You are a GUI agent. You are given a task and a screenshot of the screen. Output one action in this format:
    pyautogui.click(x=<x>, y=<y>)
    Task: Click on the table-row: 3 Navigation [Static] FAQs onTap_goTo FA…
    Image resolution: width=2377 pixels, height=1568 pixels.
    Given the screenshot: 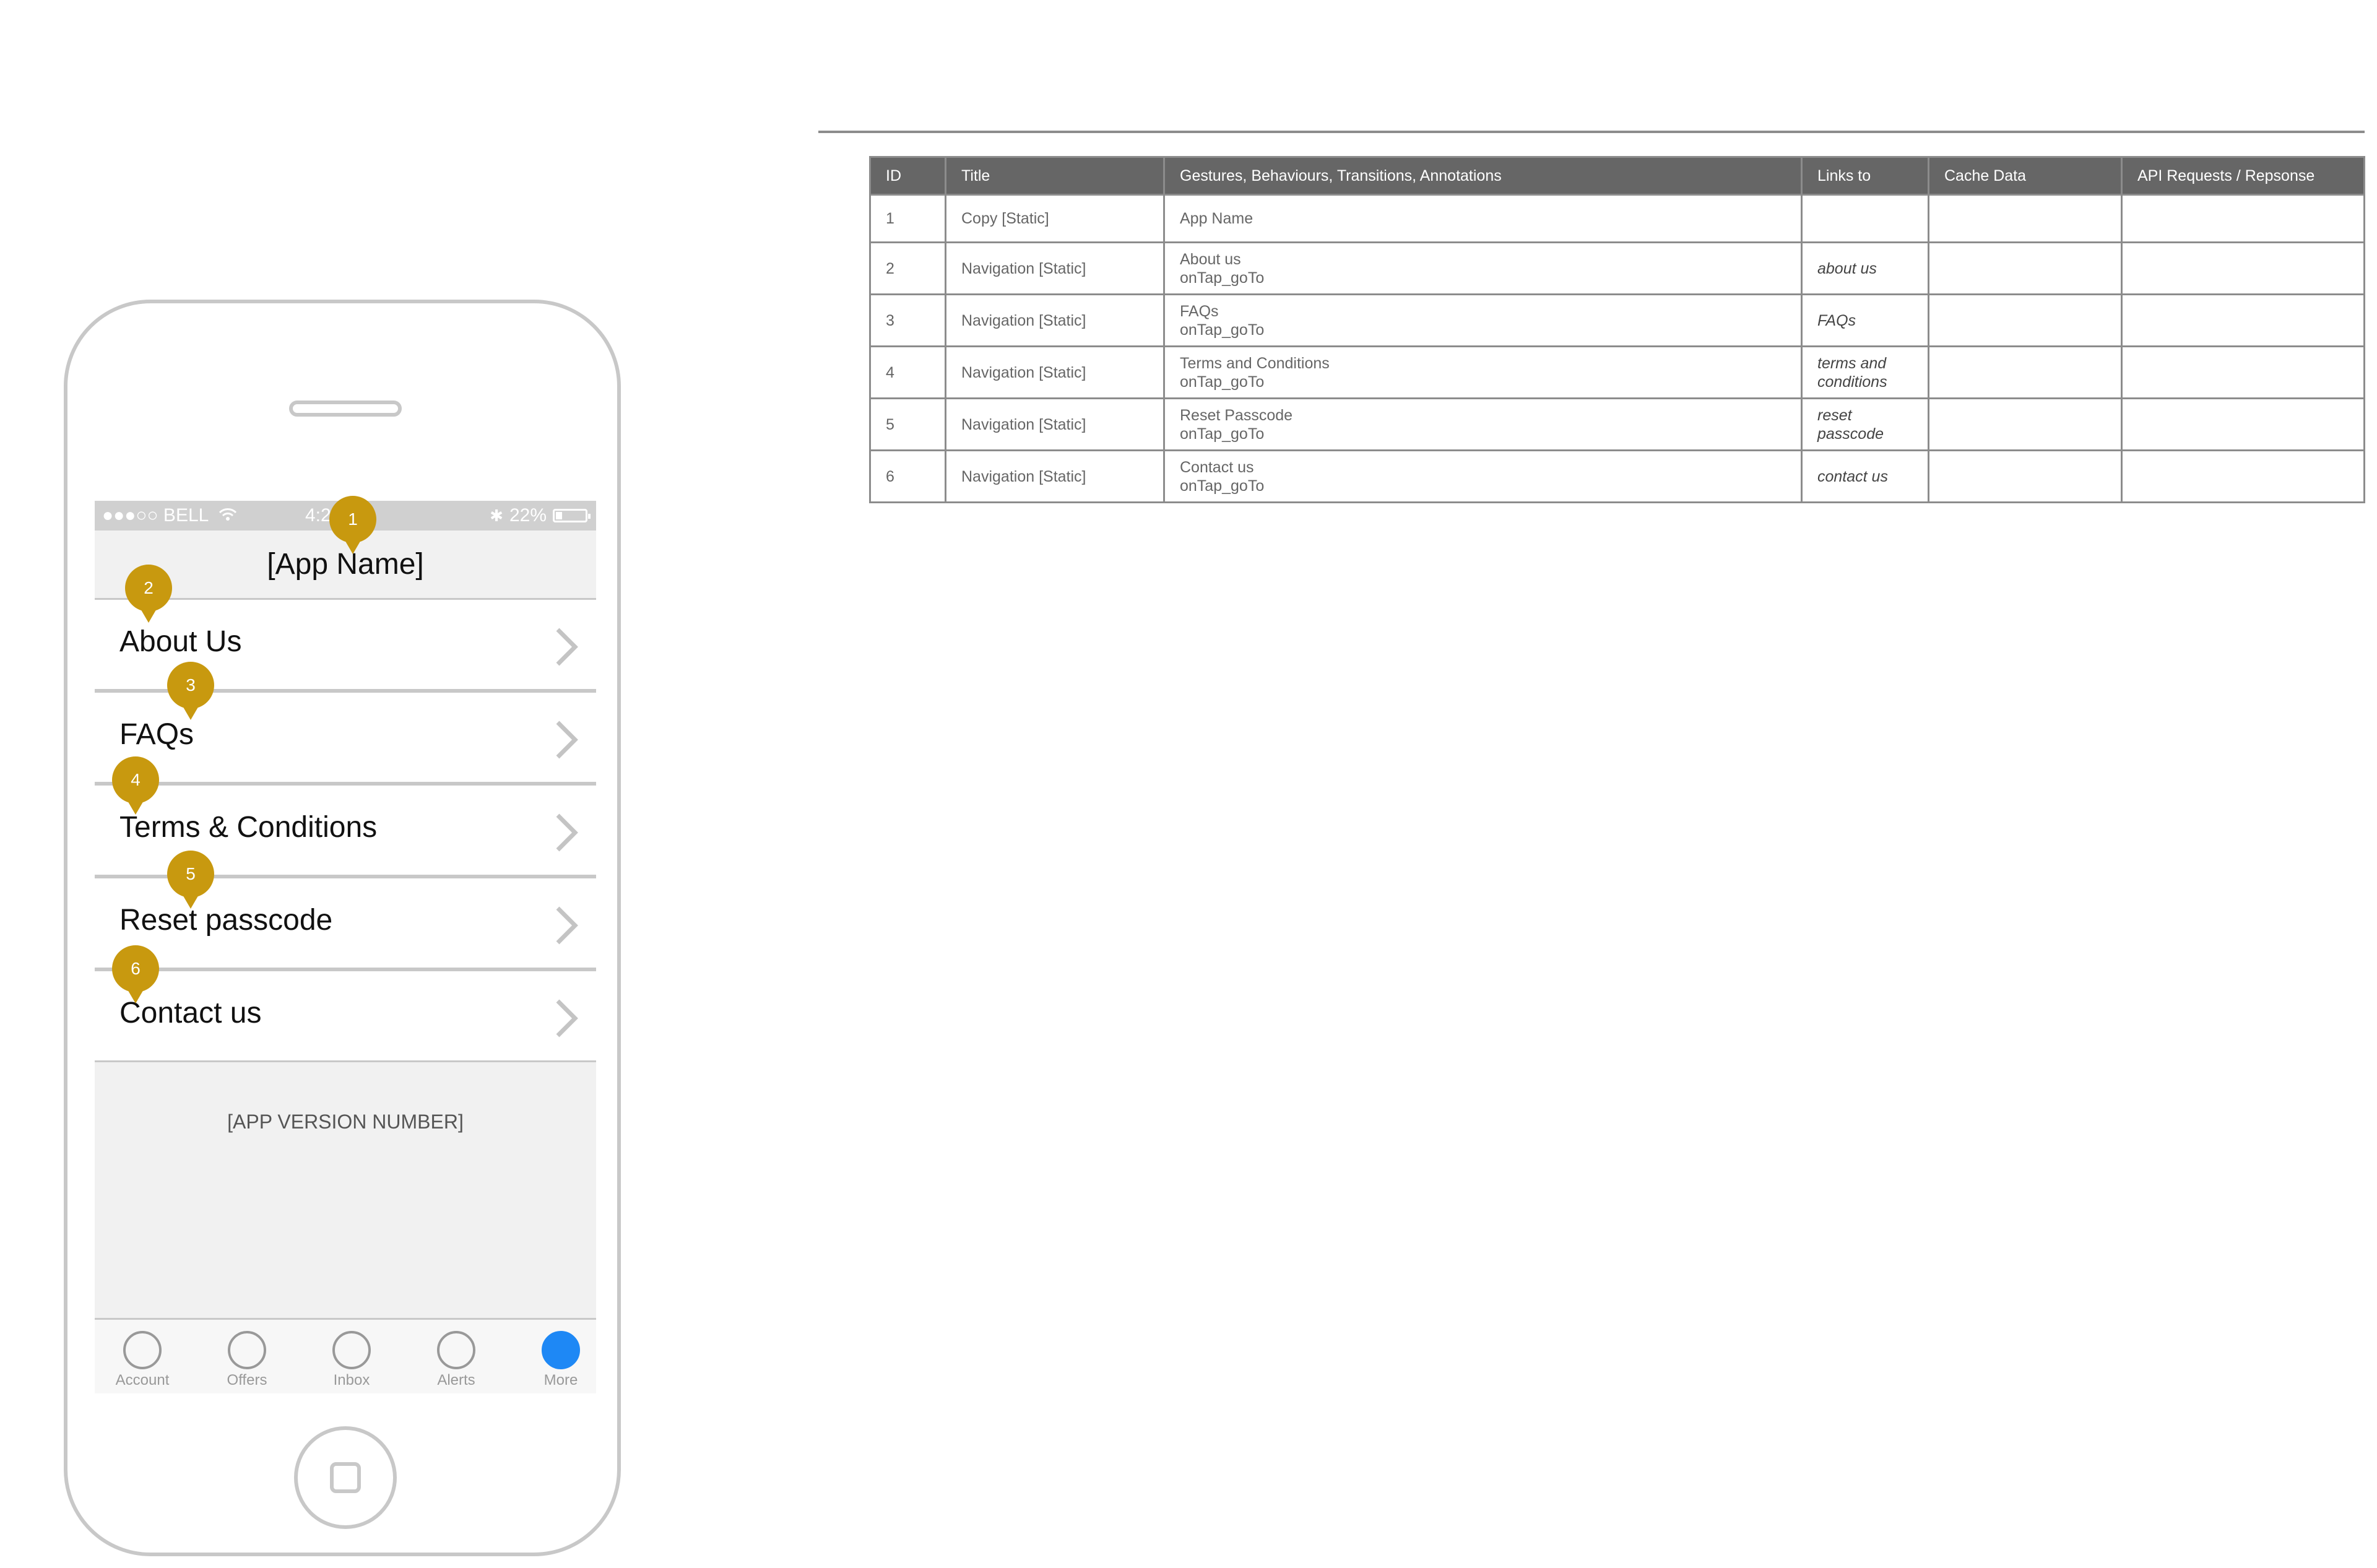 What is the action you would take?
    pyautogui.click(x=1617, y=320)
    